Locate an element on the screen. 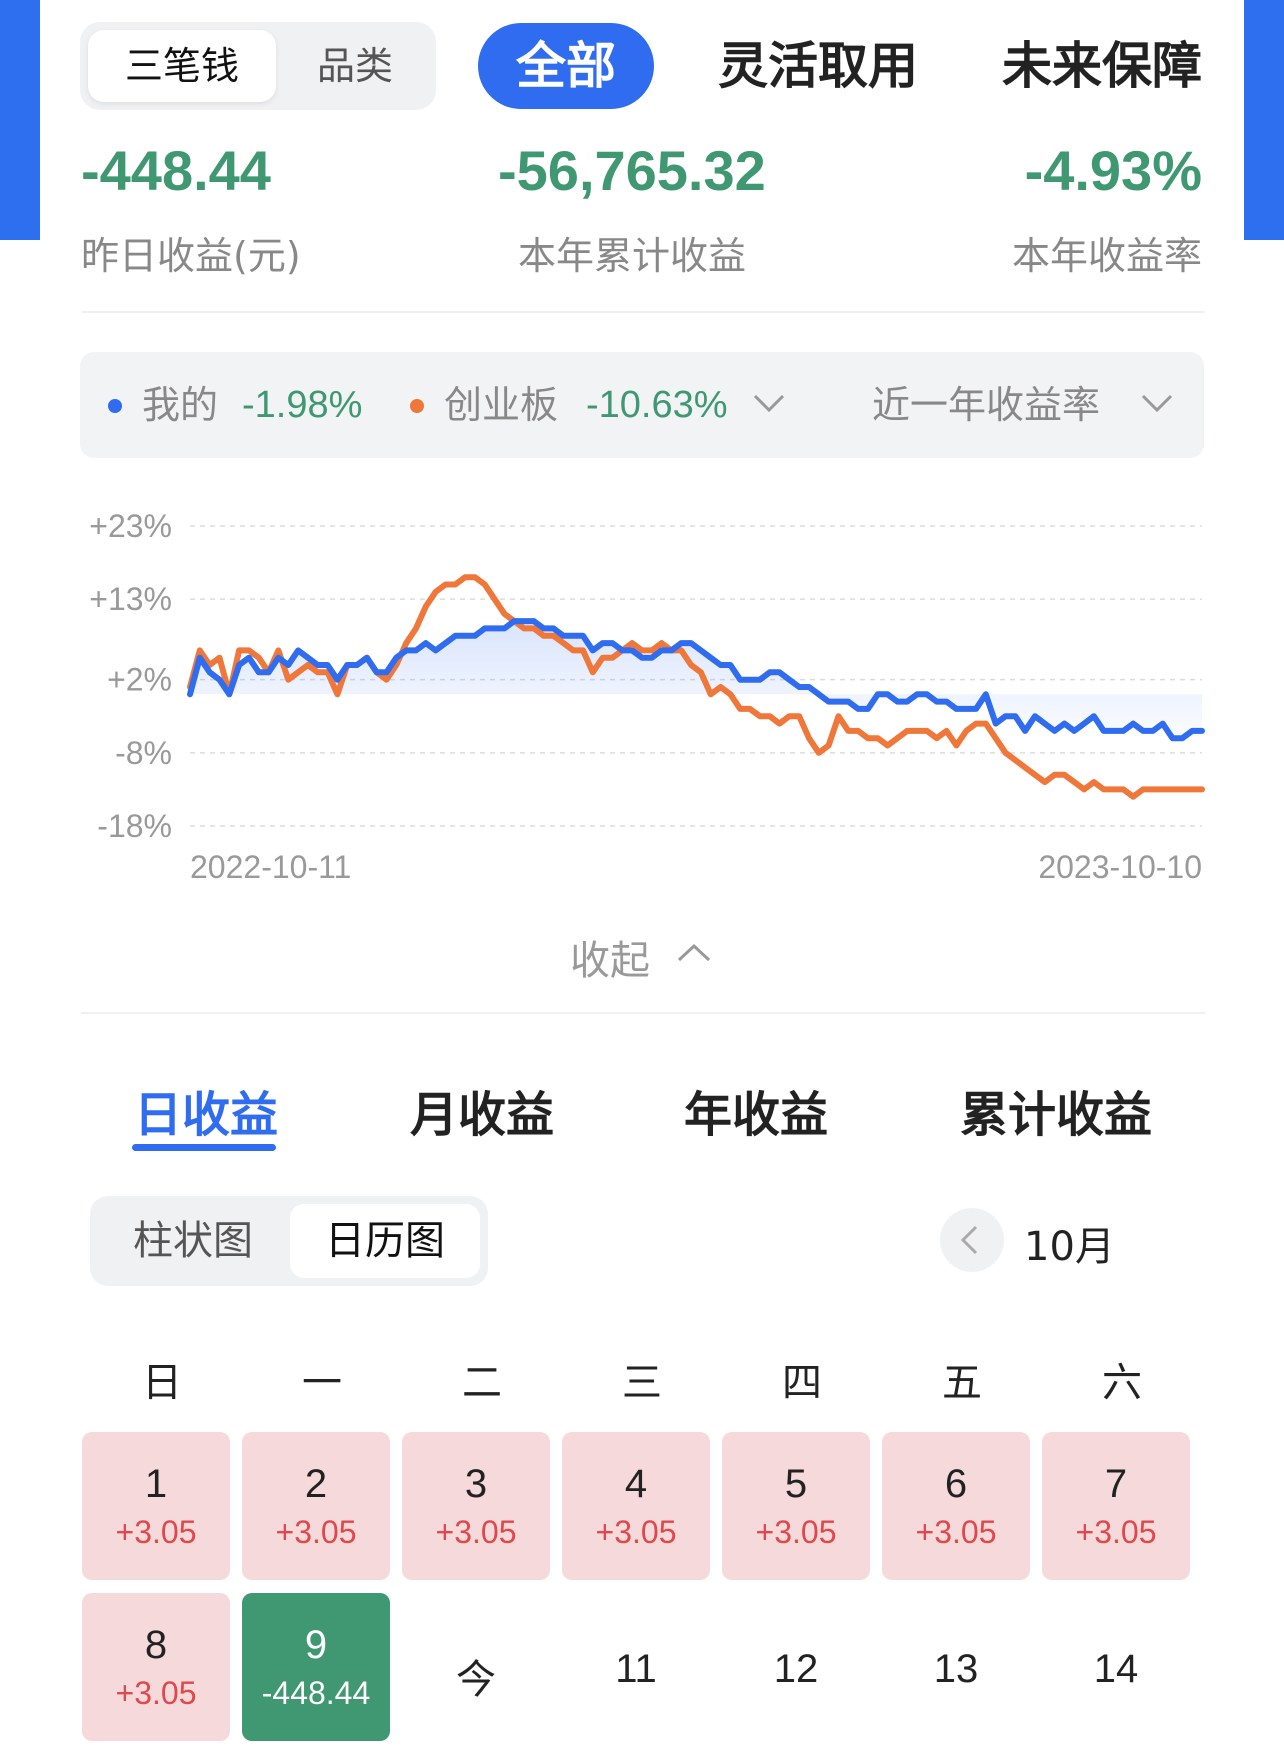 The width and height of the screenshot is (1284, 1763). current-month: 10月 is located at coordinates (1069, 1247).